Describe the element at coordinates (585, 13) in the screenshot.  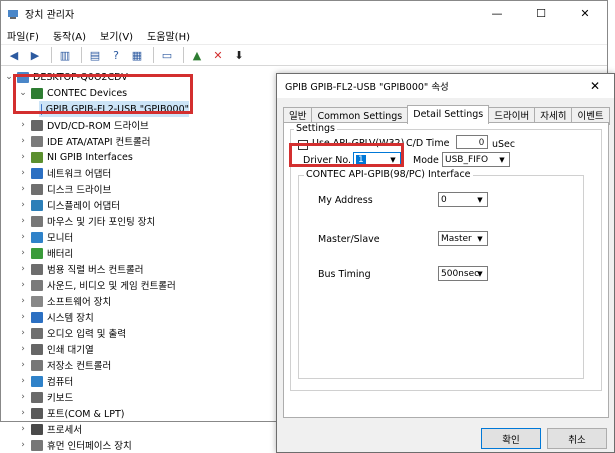
I see `close-button: ✕` at that location.